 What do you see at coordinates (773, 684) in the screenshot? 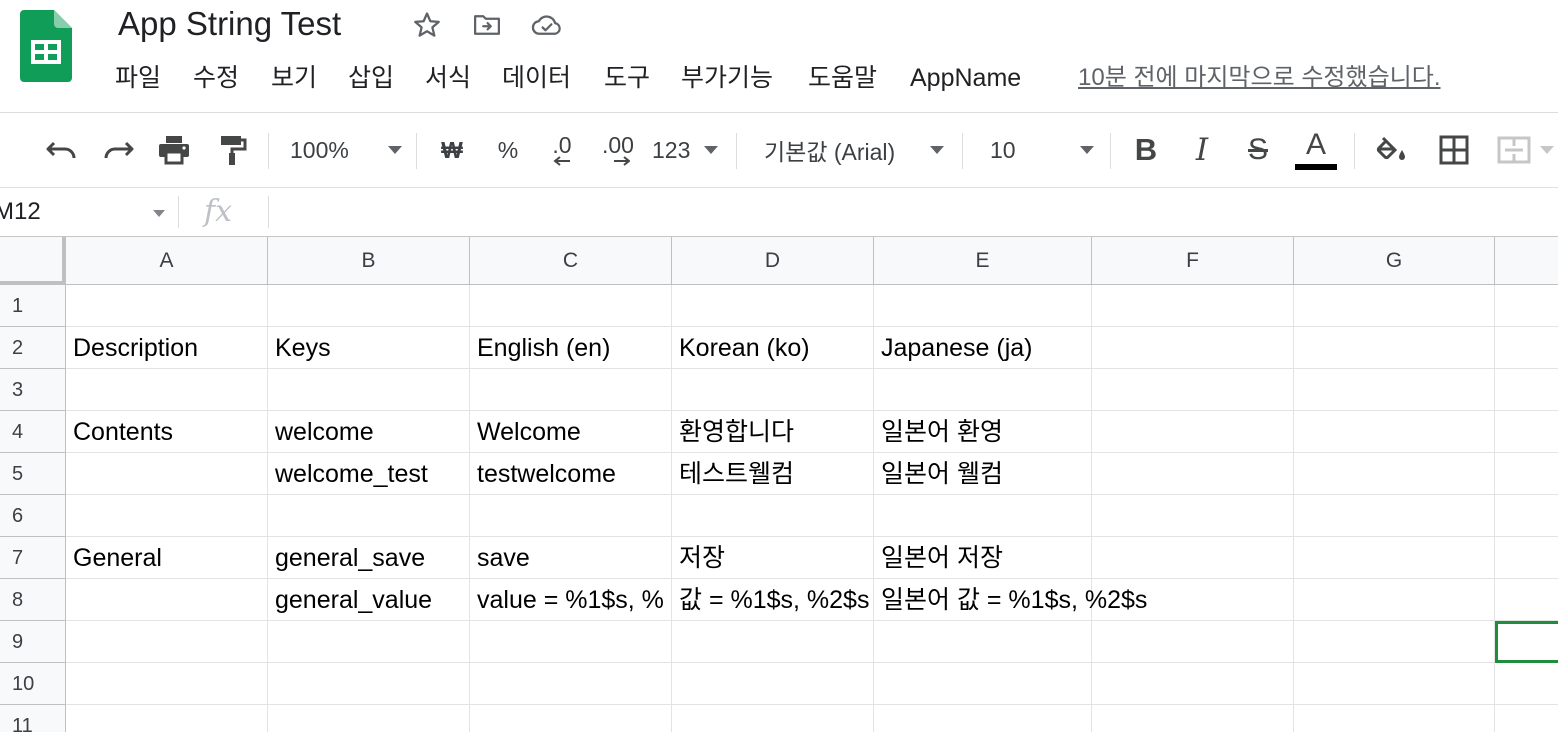
I see `cell-d10` at bounding box center [773, 684].